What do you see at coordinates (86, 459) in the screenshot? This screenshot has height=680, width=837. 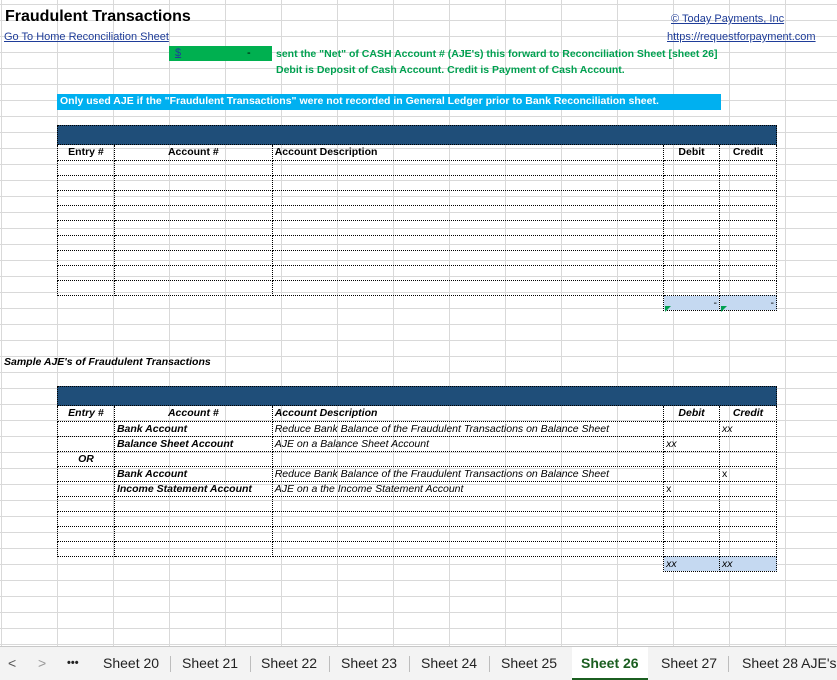 I see `entry-cell: OR` at bounding box center [86, 459].